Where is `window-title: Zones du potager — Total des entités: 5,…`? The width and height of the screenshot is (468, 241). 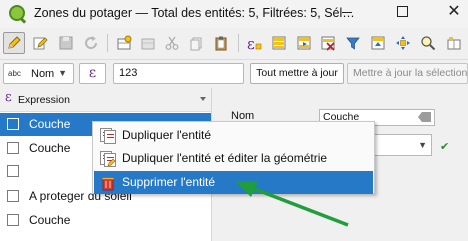 window-title: Zones du potager — Total des entités: 5,… is located at coordinates (194, 13).